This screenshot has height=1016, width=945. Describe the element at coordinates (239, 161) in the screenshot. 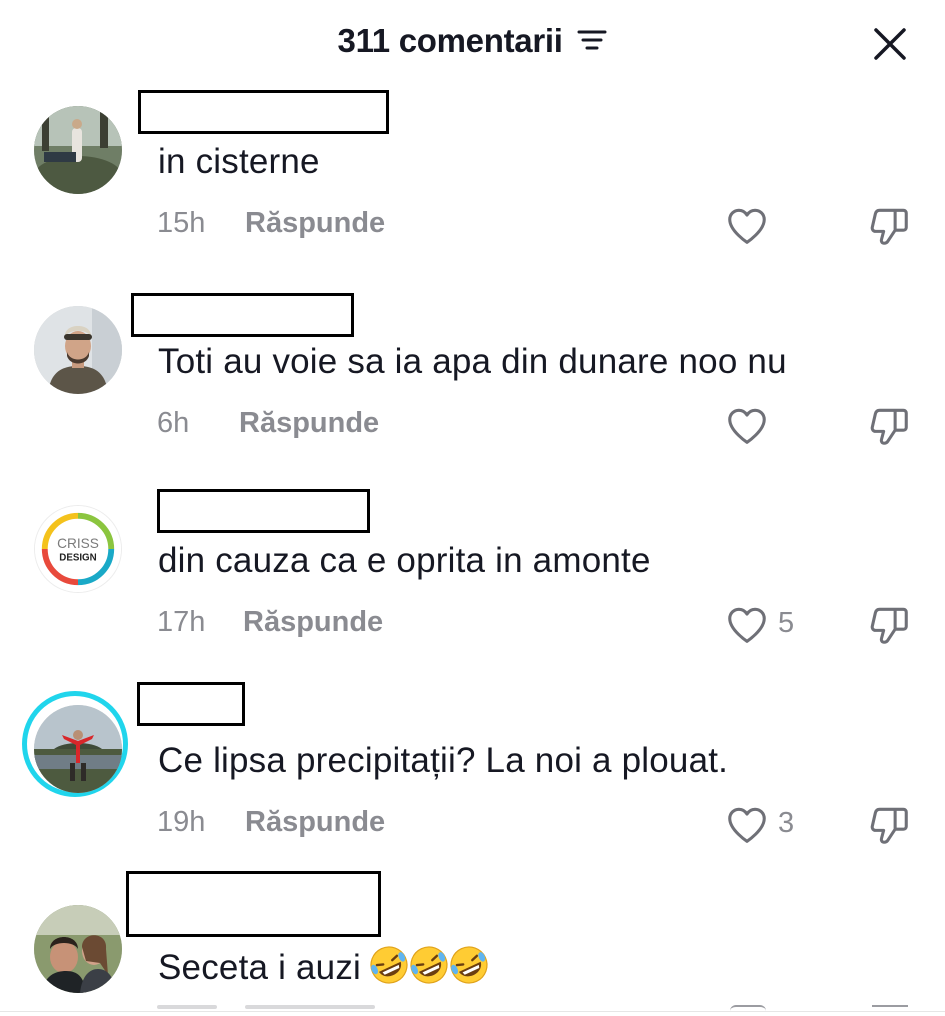

I see `comment-text: in cisterne` at that location.